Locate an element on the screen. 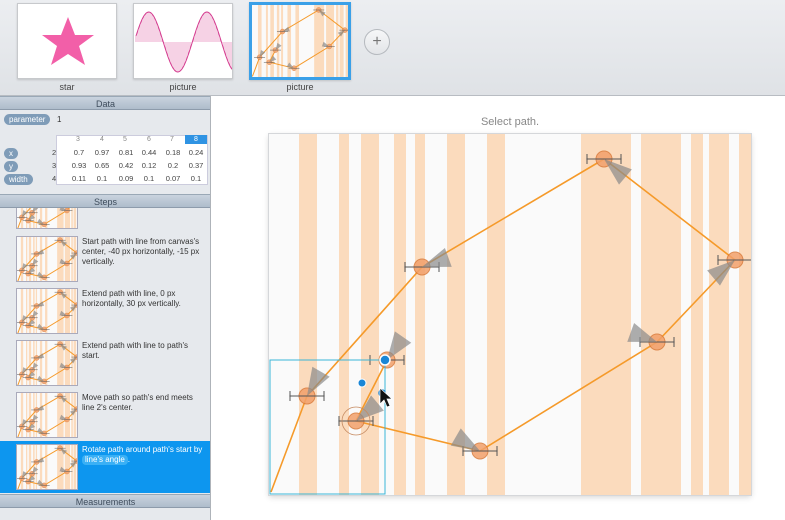 This screenshot has height=520, width=785. star-preview is located at coordinates (68, 41).